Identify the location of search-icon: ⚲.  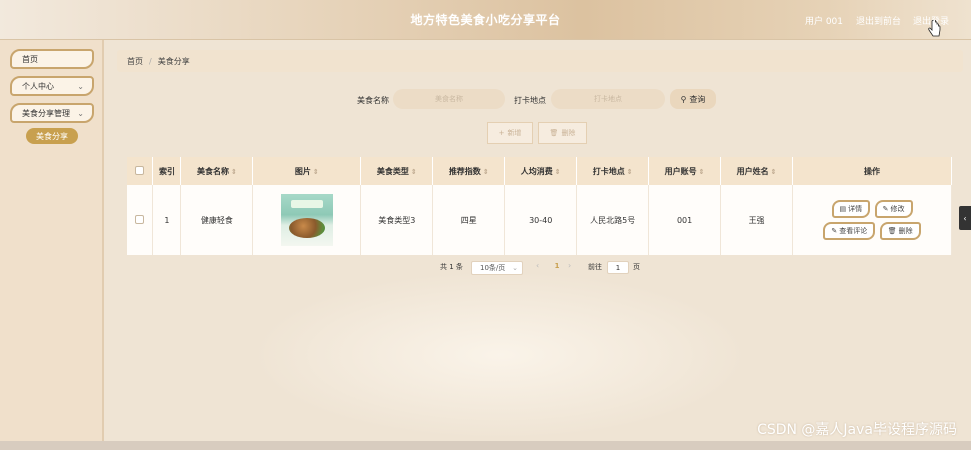
(683, 99).